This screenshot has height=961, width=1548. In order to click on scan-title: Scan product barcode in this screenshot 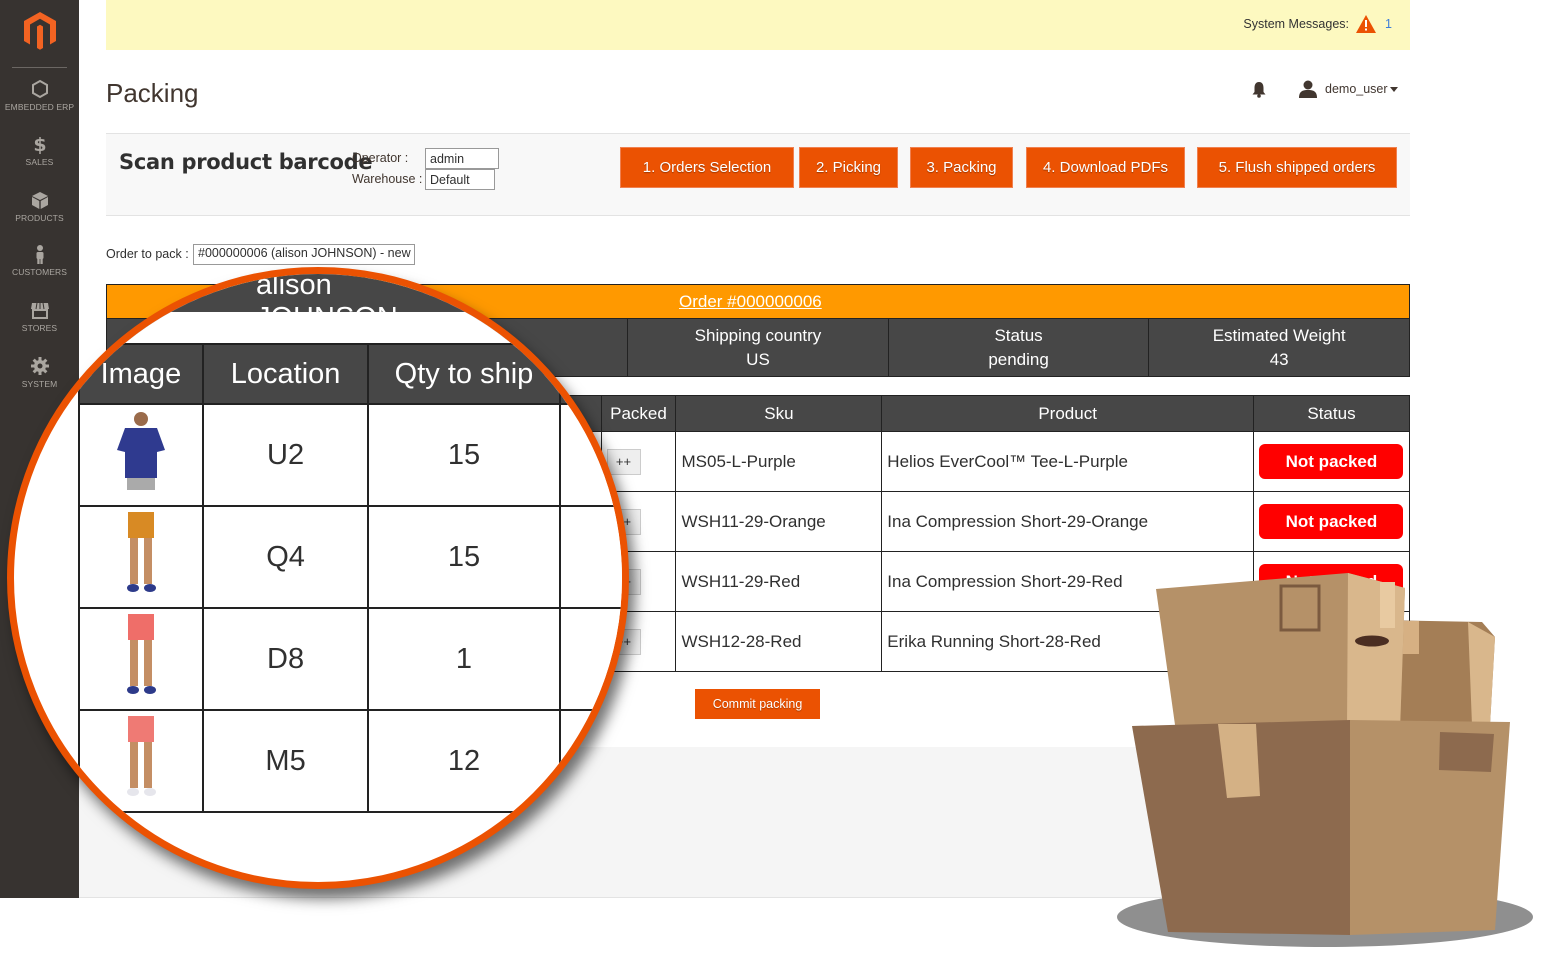, I will do `click(246, 162)`.